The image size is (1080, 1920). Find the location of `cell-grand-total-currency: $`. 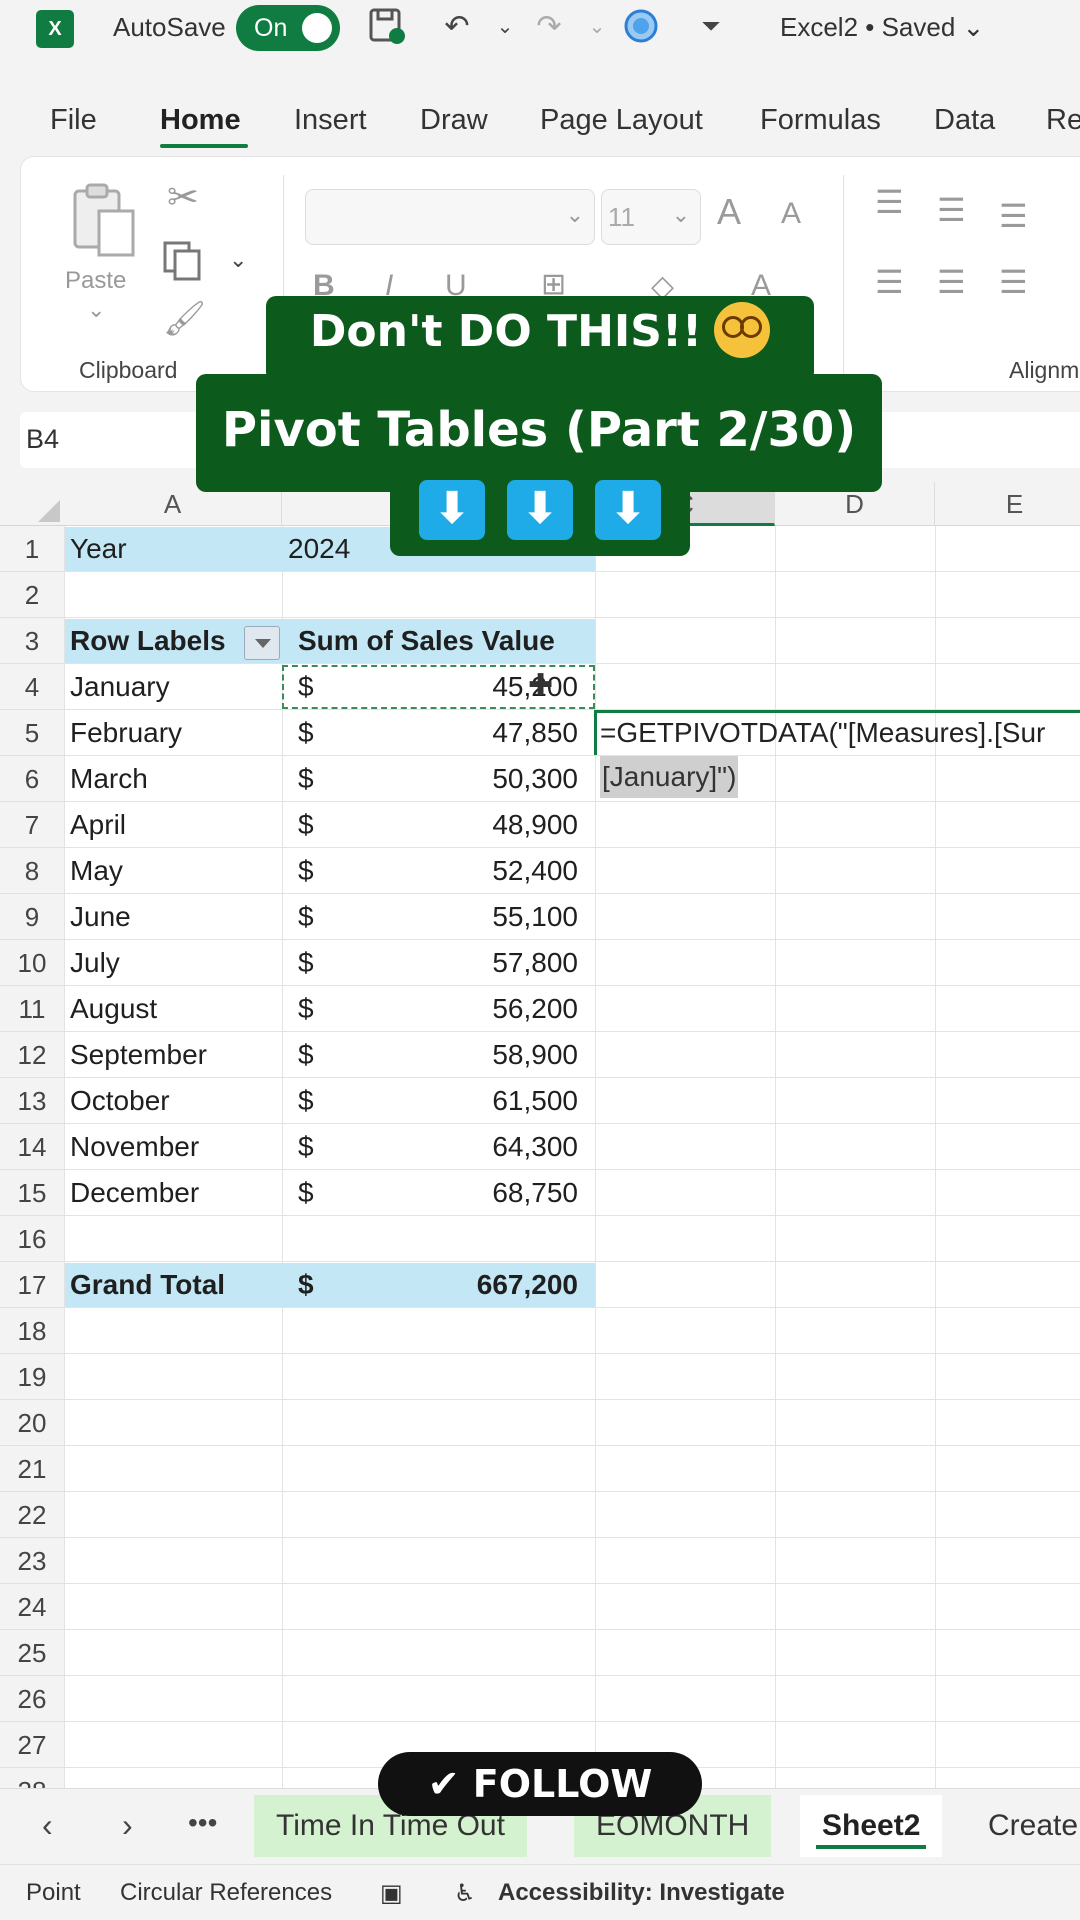

cell-grand-total-currency: $ is located at coordinates (306, 1285).